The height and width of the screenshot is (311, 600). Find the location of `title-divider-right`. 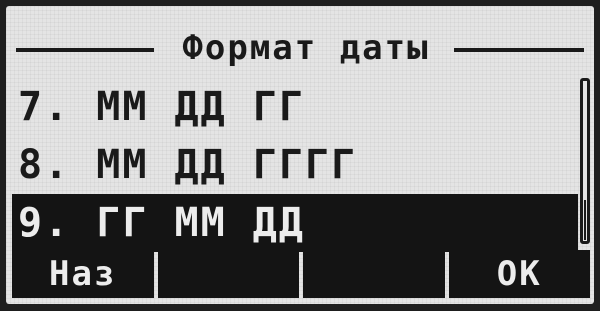

title-divider-right is located at coordinates (519, 50).